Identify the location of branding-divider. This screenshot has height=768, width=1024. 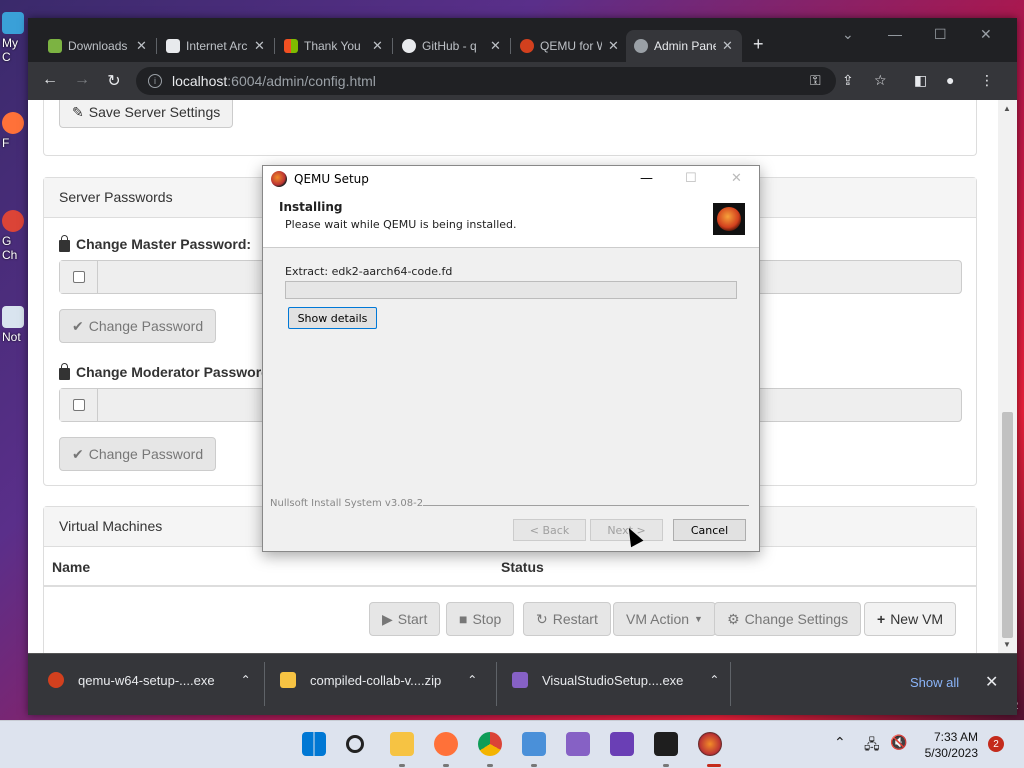
(586, 505).